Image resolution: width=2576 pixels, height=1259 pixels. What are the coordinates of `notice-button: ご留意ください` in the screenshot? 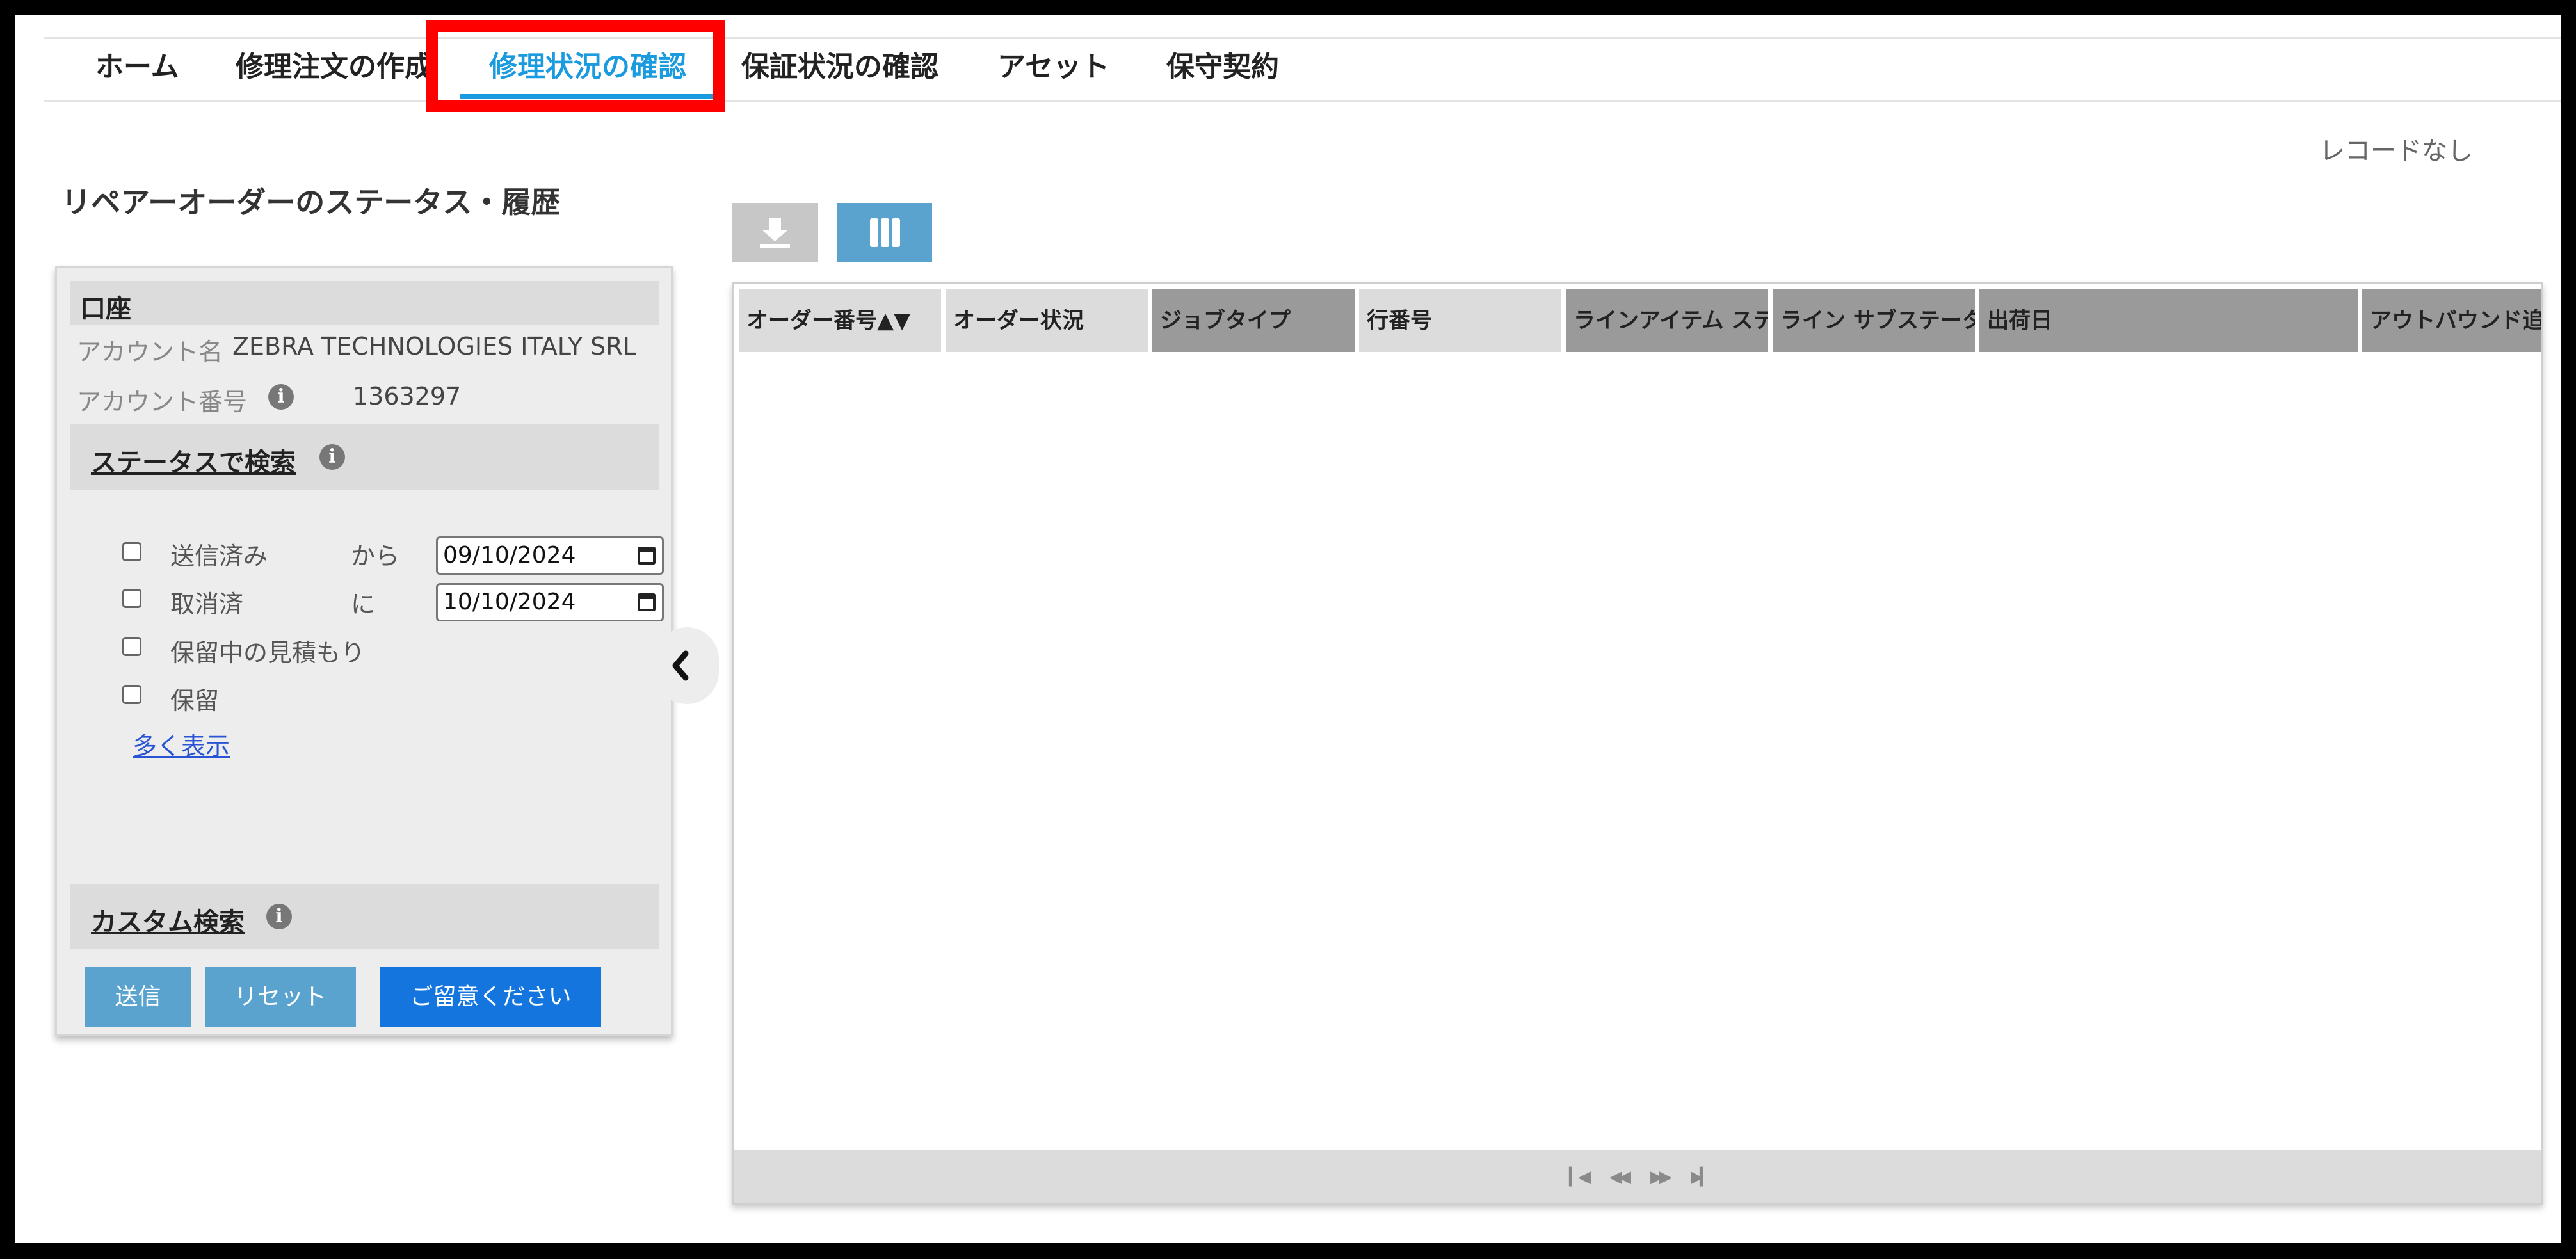 It's located at (490, 997).